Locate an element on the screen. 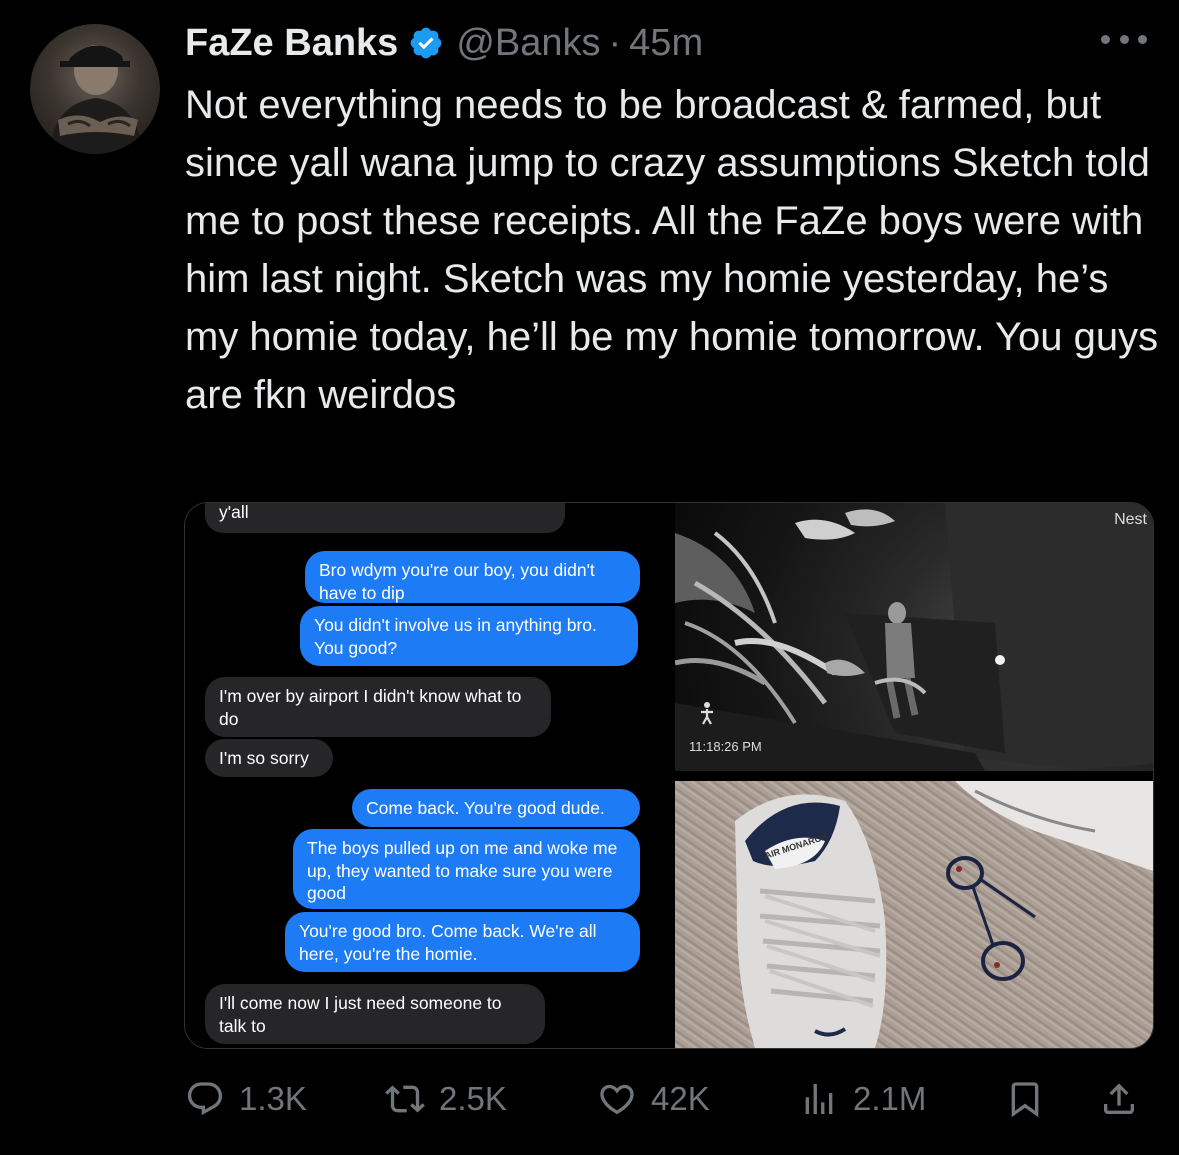  message-incoming: I'm so sorry is located at coordinates (269, 758).